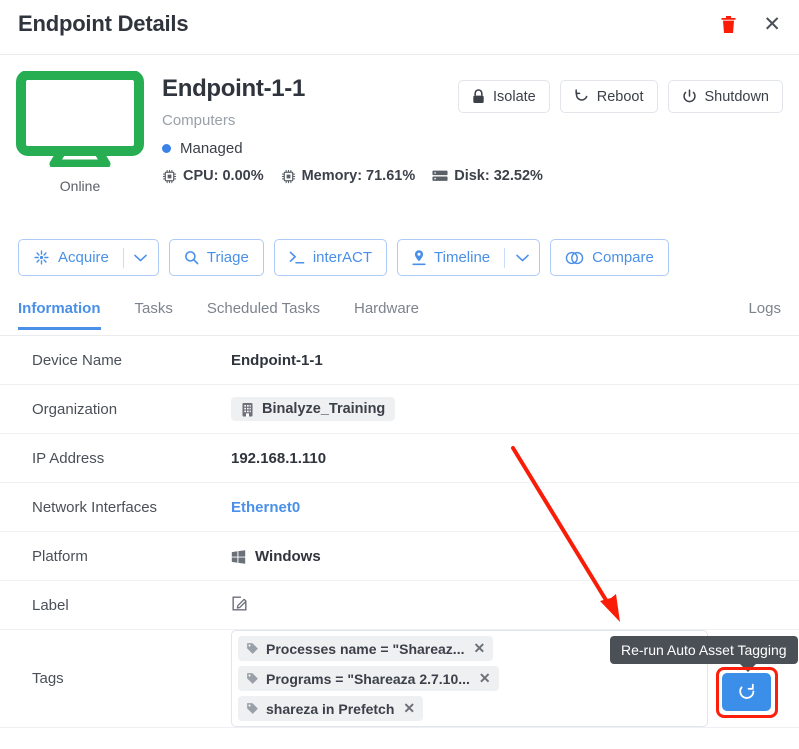 This screenshot has height=749, width=799. What do you see at coordinates (288, 556) in the screenshot?
I see `platform-label: Windows` at bounding box center [288, 556].